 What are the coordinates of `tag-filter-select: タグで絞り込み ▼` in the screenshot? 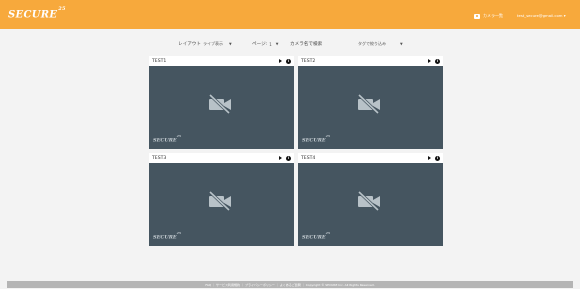 It's located at (380, 44).